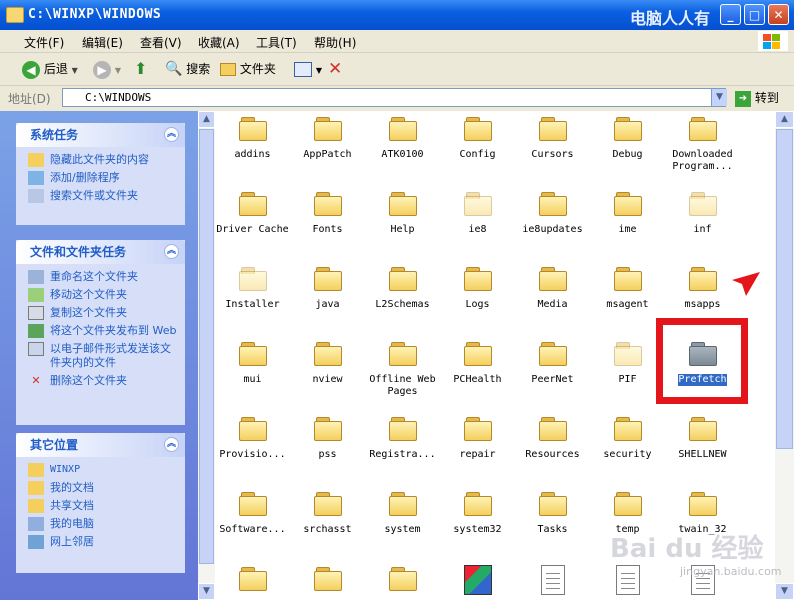 This screenshot has height=600, width=794. What do you see at coordinates (552, 138) in the screenshot?
I see `folder-item: Cursors` at bounding box center [552, 138].